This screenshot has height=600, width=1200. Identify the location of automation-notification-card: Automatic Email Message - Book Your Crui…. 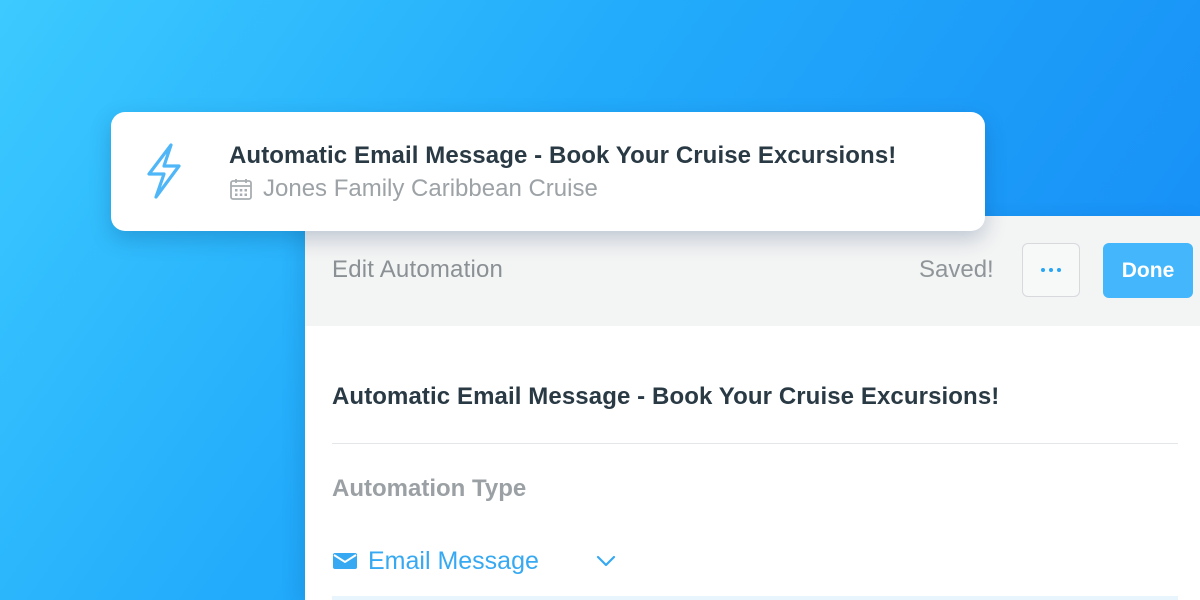
(548, 171).